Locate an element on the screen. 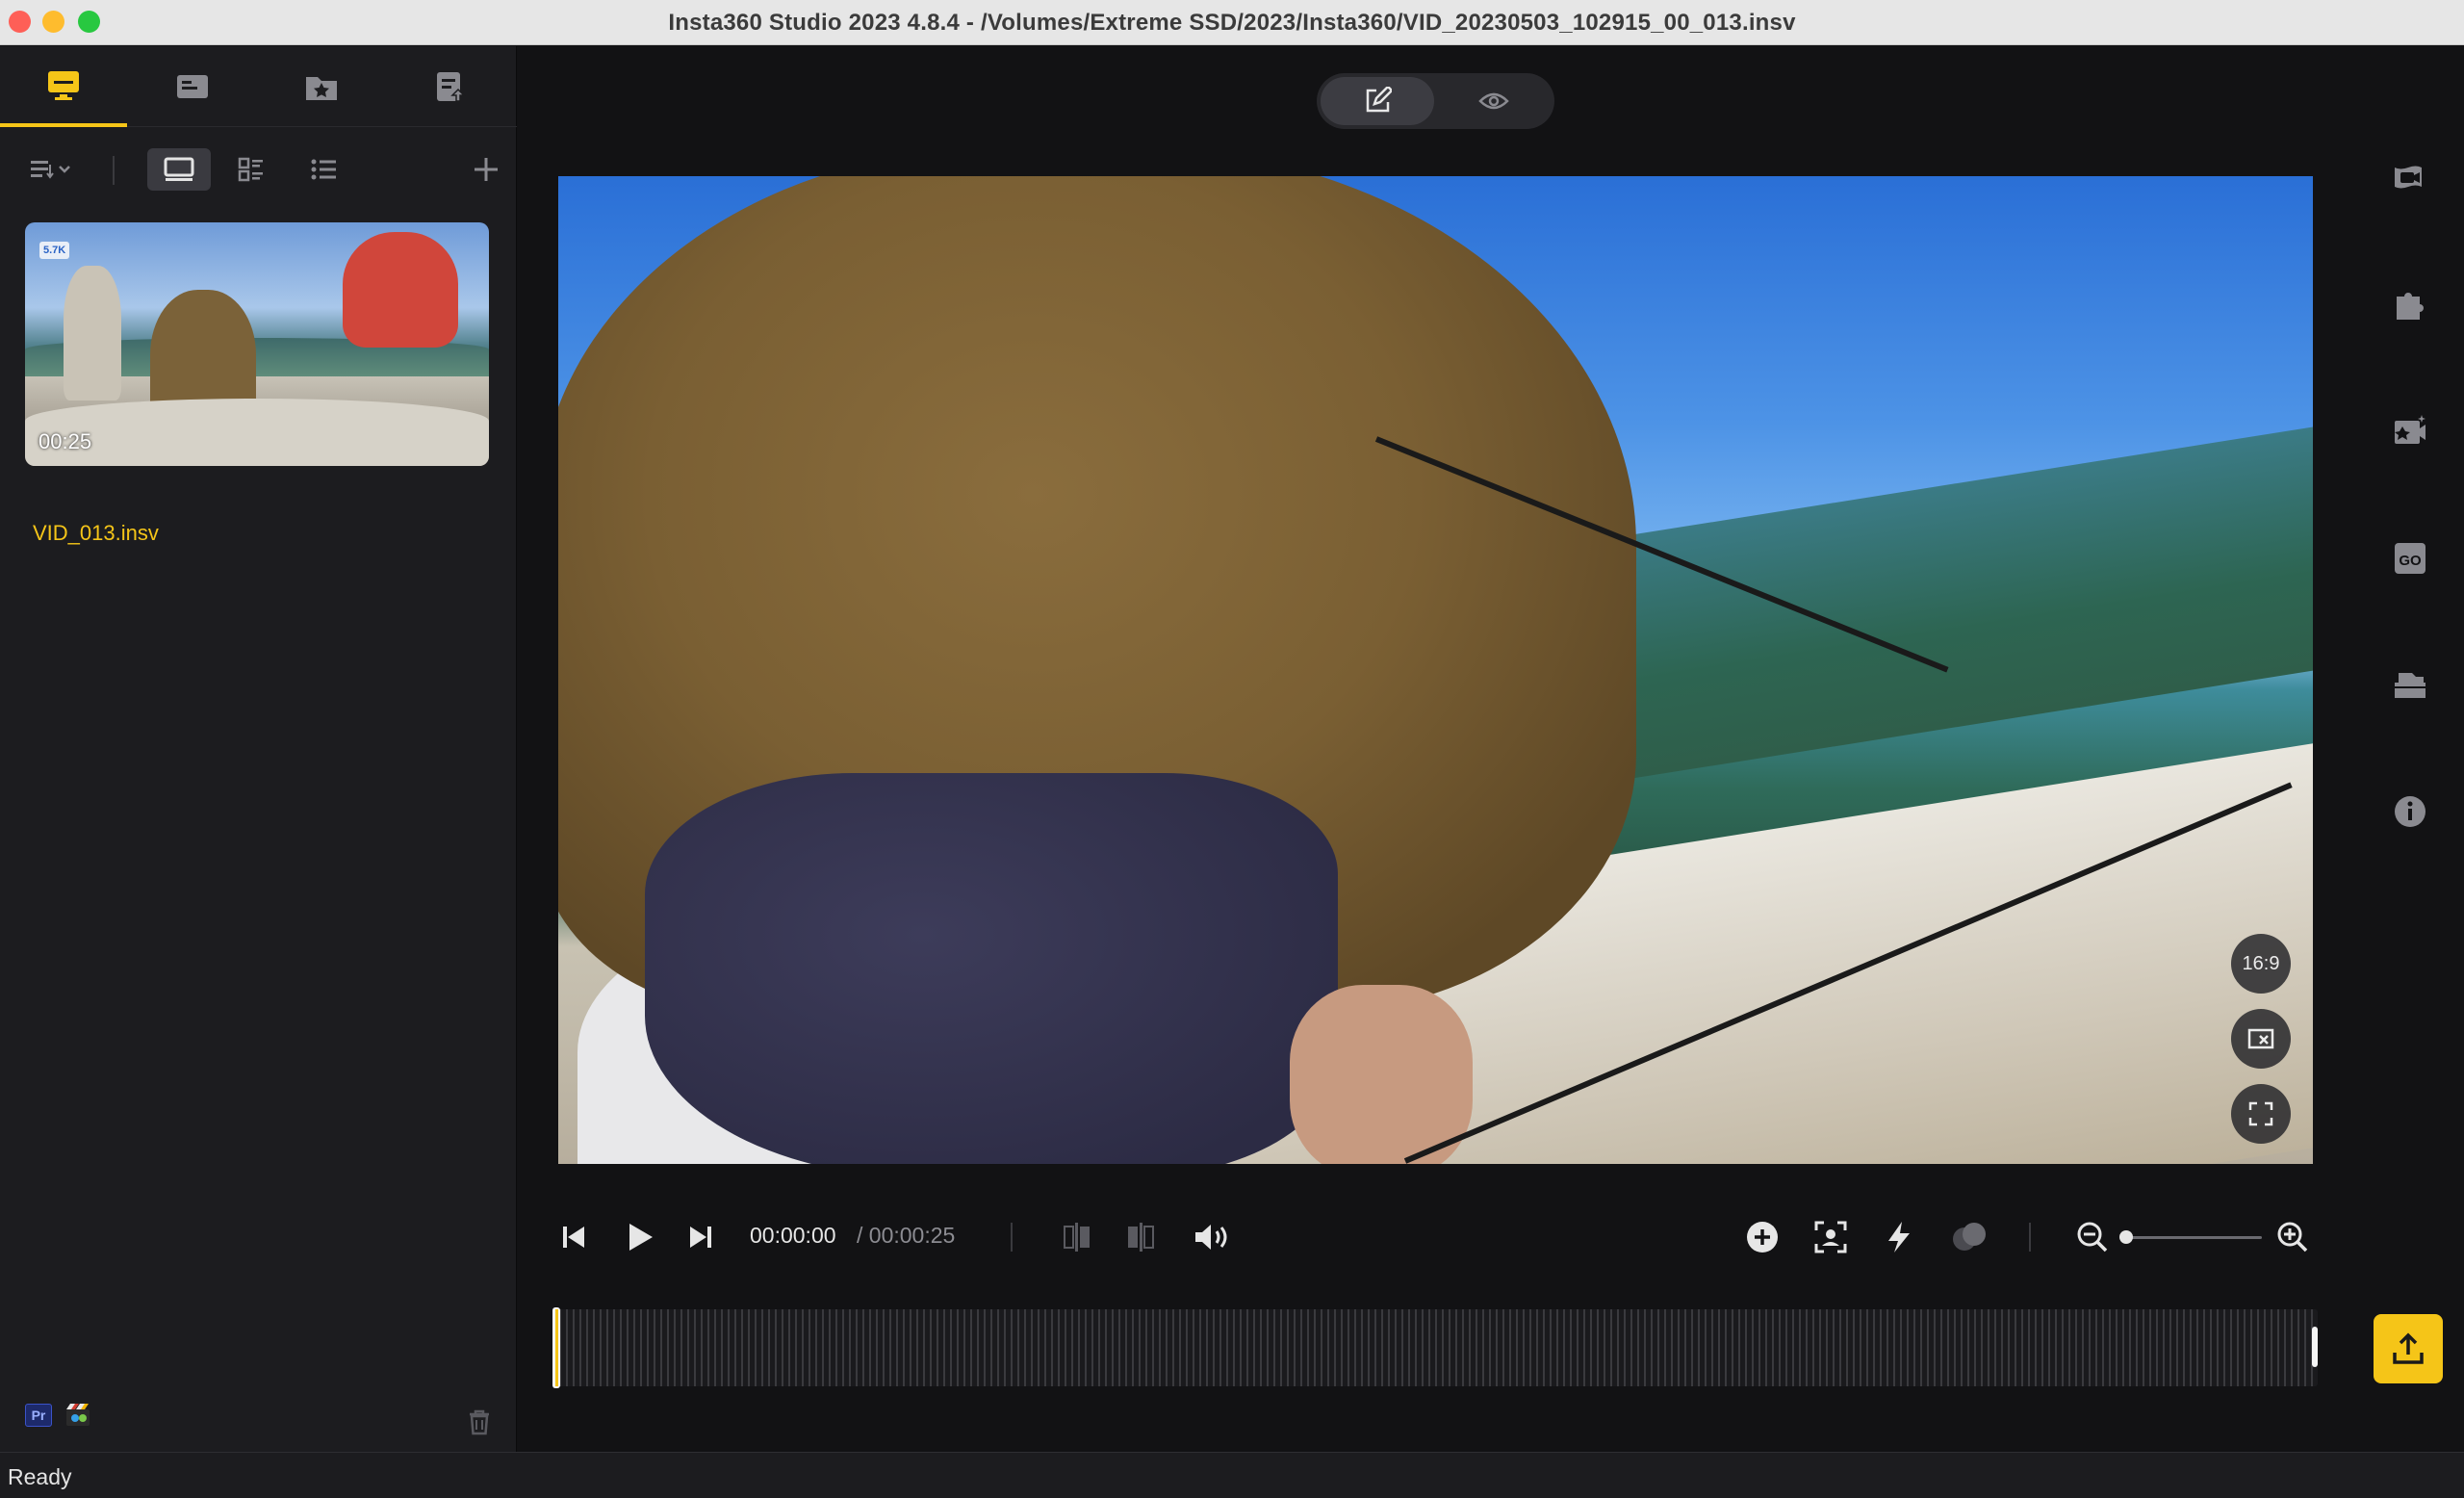 Image resolution: width=2464 pixels, height=1498 pixels. grid-view-button is located at coordinates (251, 169).